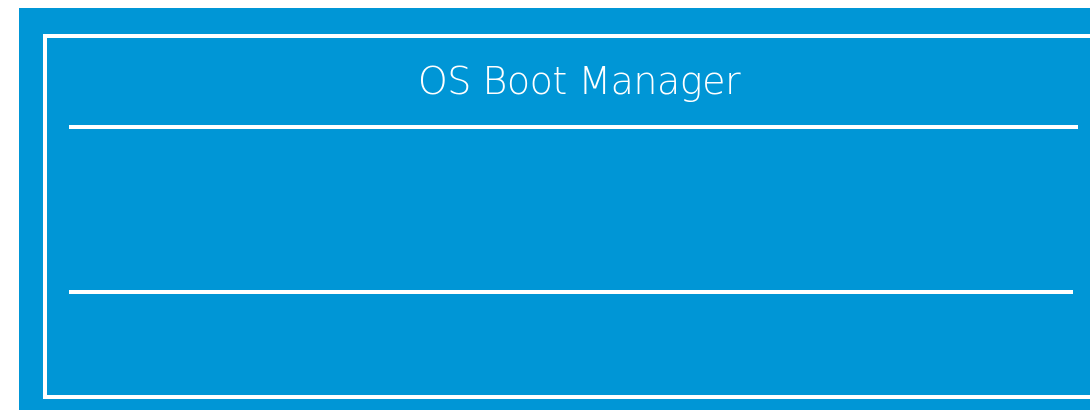 The image size is (1090, 410). What do you see at coordinates (579, 81) in the screenshot?
I see `page-title: OS Boot Manager` at bounding box center [579, 81].